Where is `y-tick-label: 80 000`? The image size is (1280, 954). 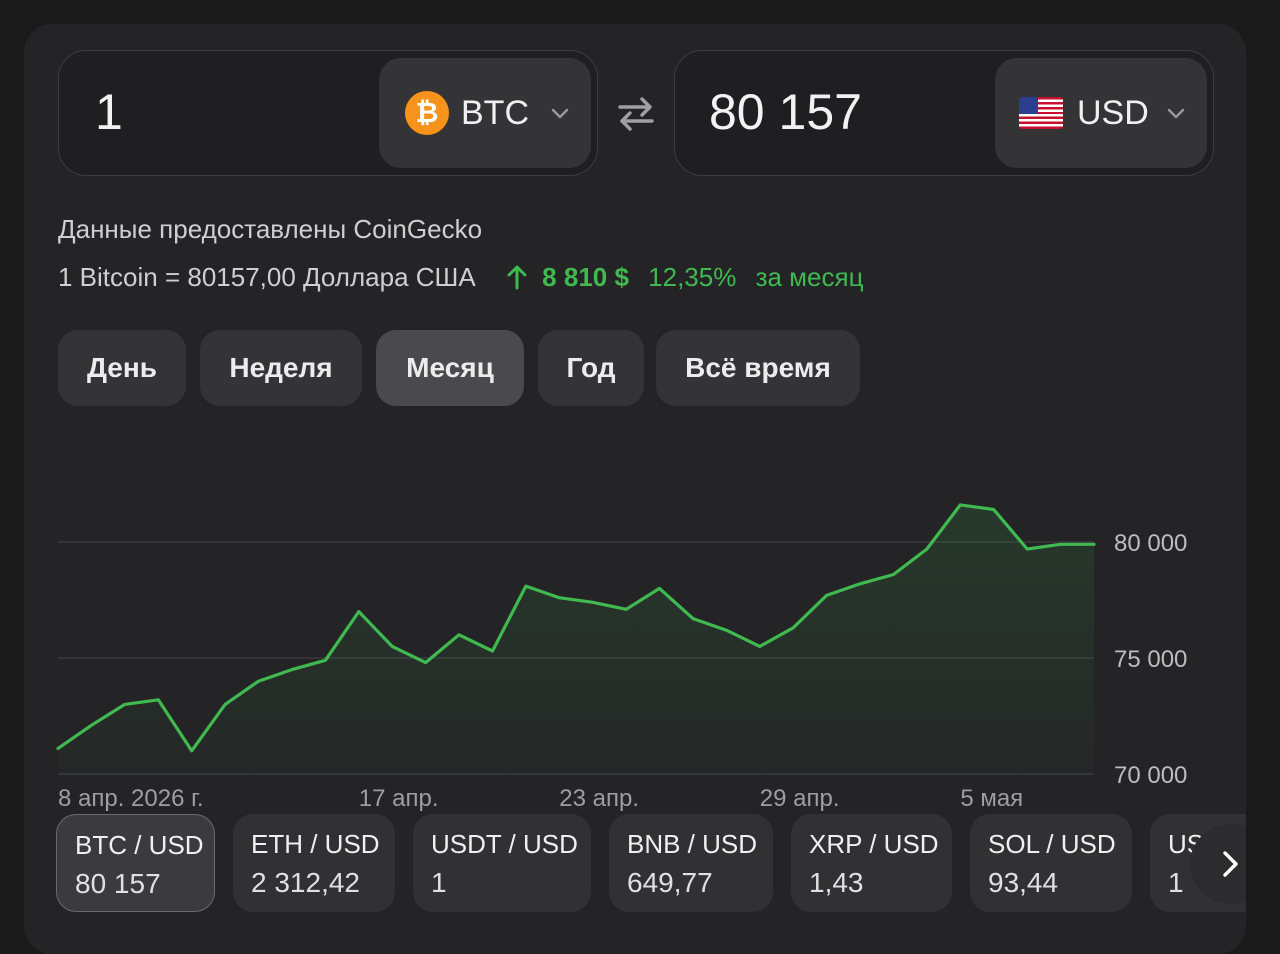
y-tick-label: 80 000 is located at coordinates (1150, 543).